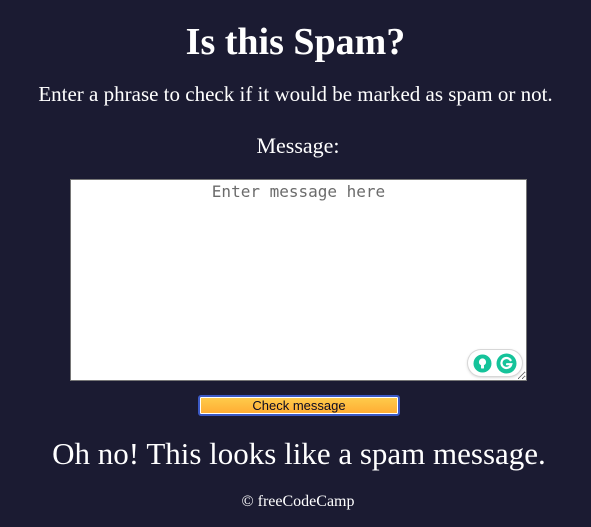  Describe the element at coordinates (298, 145) in the screenshot. I see `message-label: Message:` at that location.